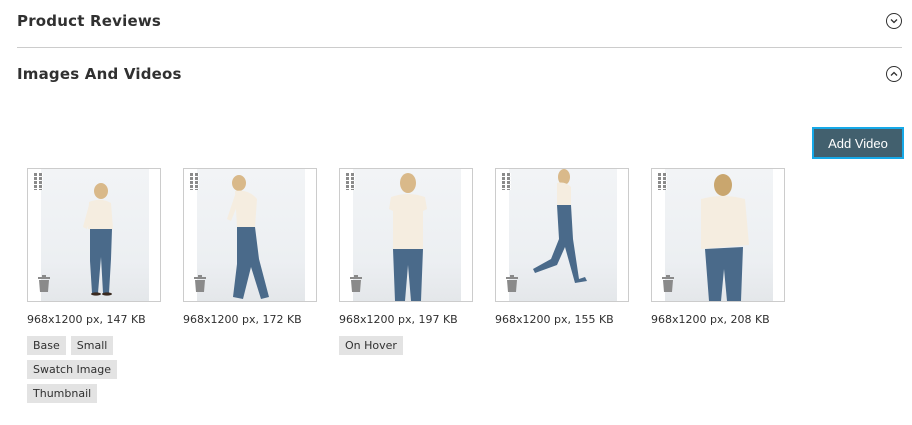 This screenshot has height=425, width=912. I want to click on image-meta: 968x1200 px, 197 KB, so click(398, 319).